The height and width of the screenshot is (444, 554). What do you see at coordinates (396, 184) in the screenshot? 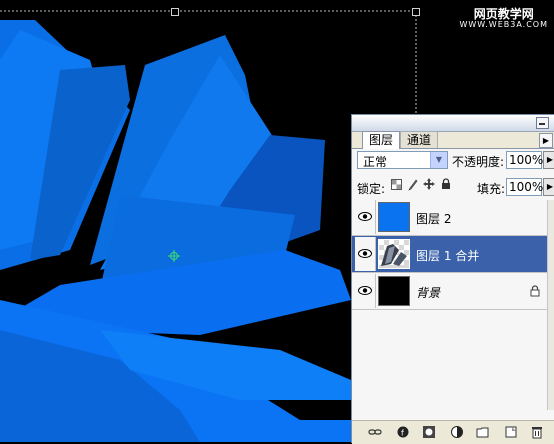
I see `lock-transparent-icon` at bounding box center [396, 184].